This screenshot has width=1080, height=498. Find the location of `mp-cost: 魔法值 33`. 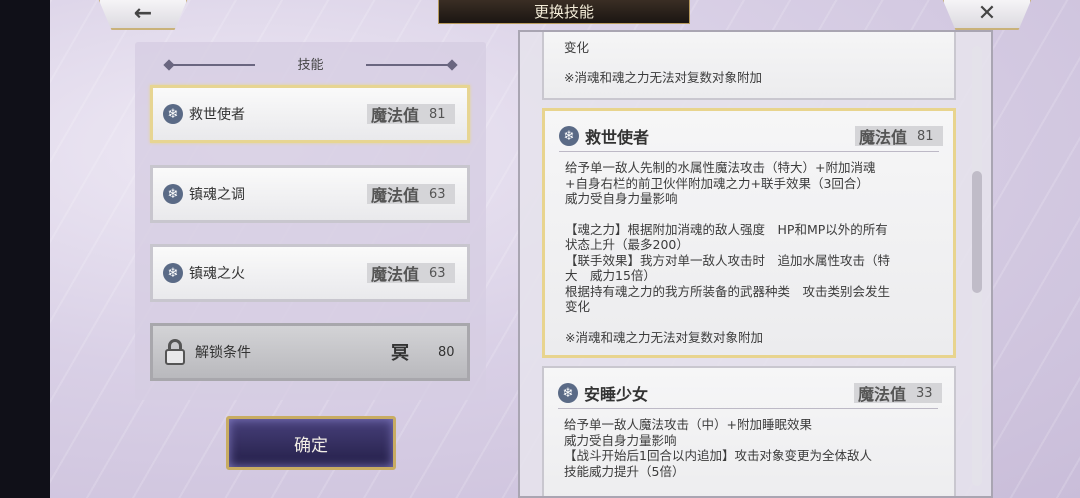

mp-cost: 魔法值 33 is located at coordinates (898, 393).